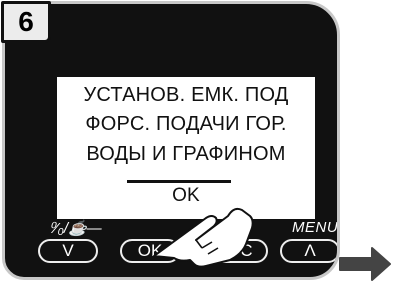 Image resolution: width=393 pixels, height=282 pixels. I want to click on down-button: V, so click(68, 251).